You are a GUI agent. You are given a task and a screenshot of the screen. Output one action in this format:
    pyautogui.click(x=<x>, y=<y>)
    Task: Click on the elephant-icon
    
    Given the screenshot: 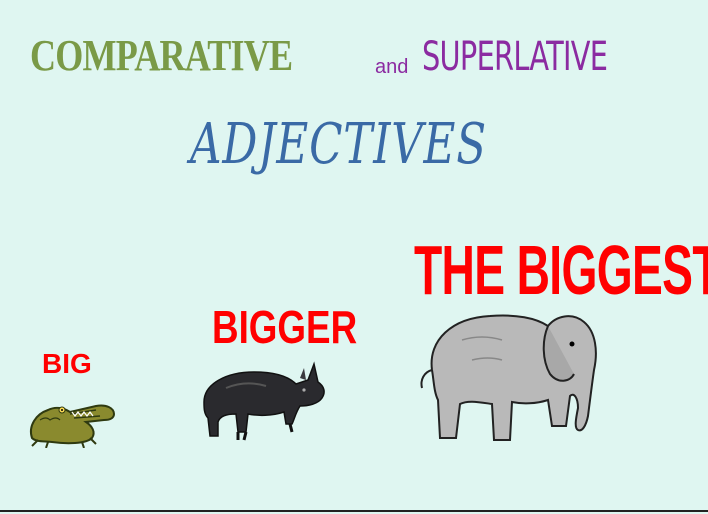 What is the action you would take?
    pyautogui.click(x=508, y=377)
    